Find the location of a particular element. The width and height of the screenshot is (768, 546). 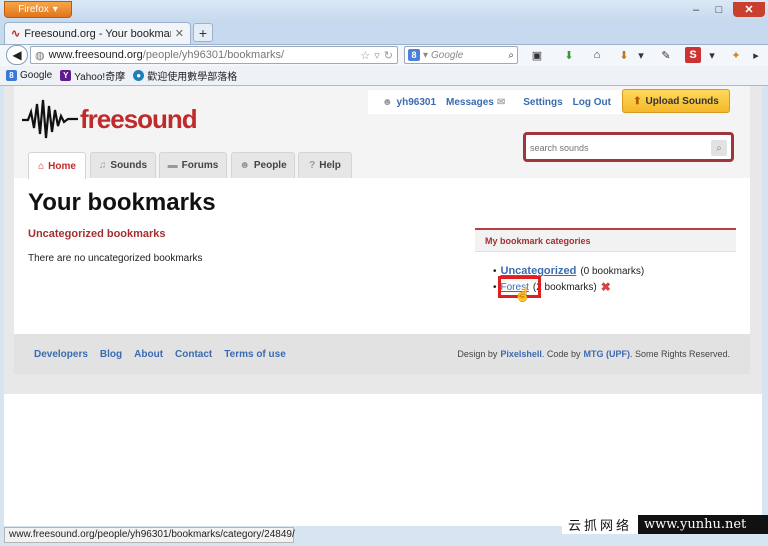

footer-link-blog: Blog is located at coordinates (111, 354).